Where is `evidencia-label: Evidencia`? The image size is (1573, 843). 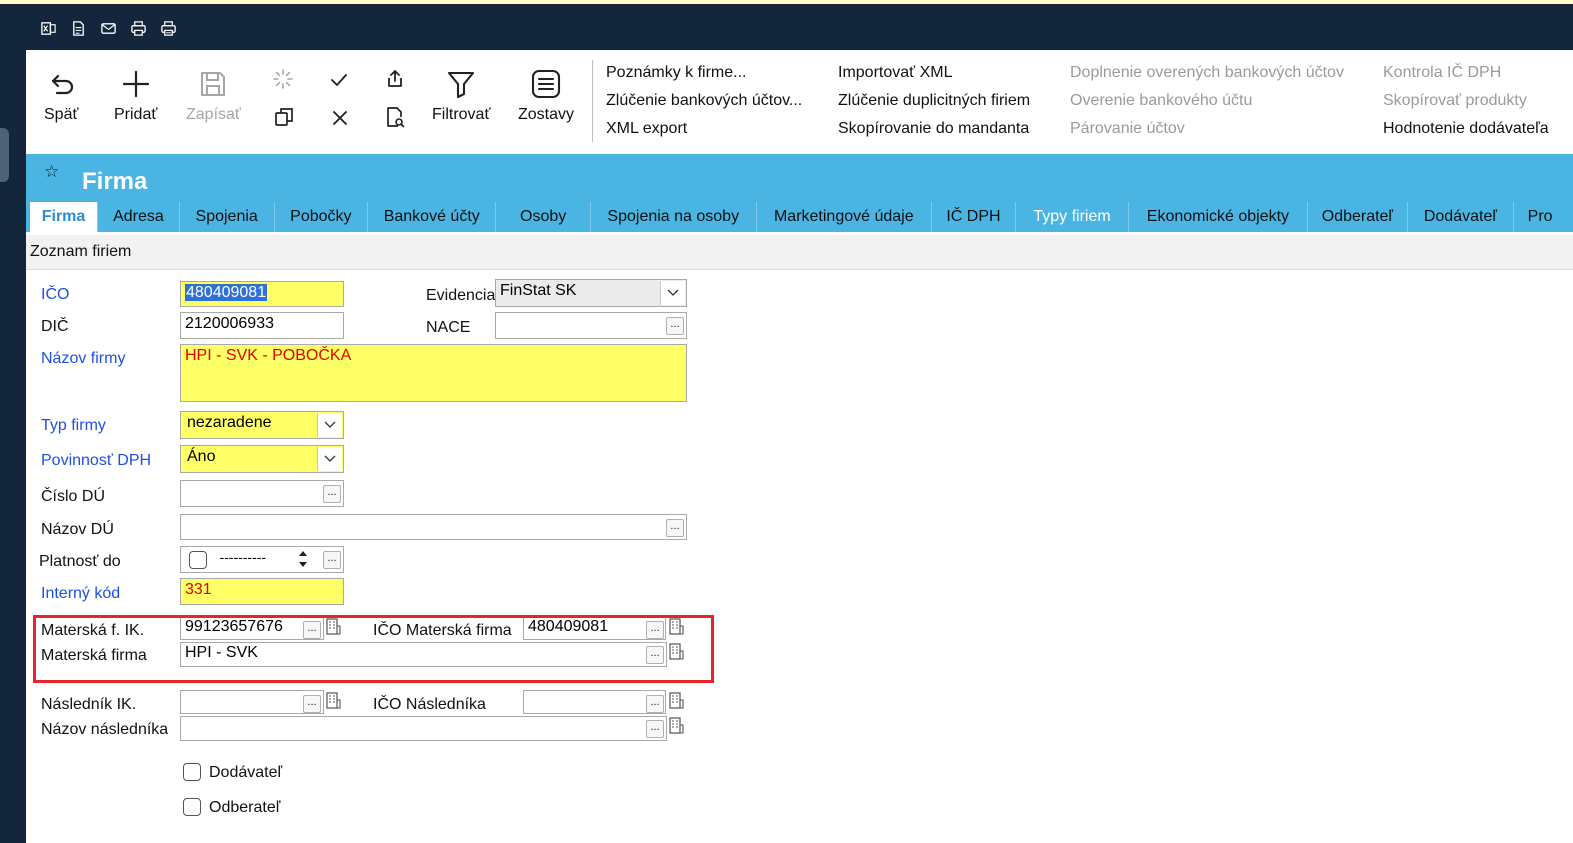 evidencia-label: Evidencia is located at coordinates (461, 295).